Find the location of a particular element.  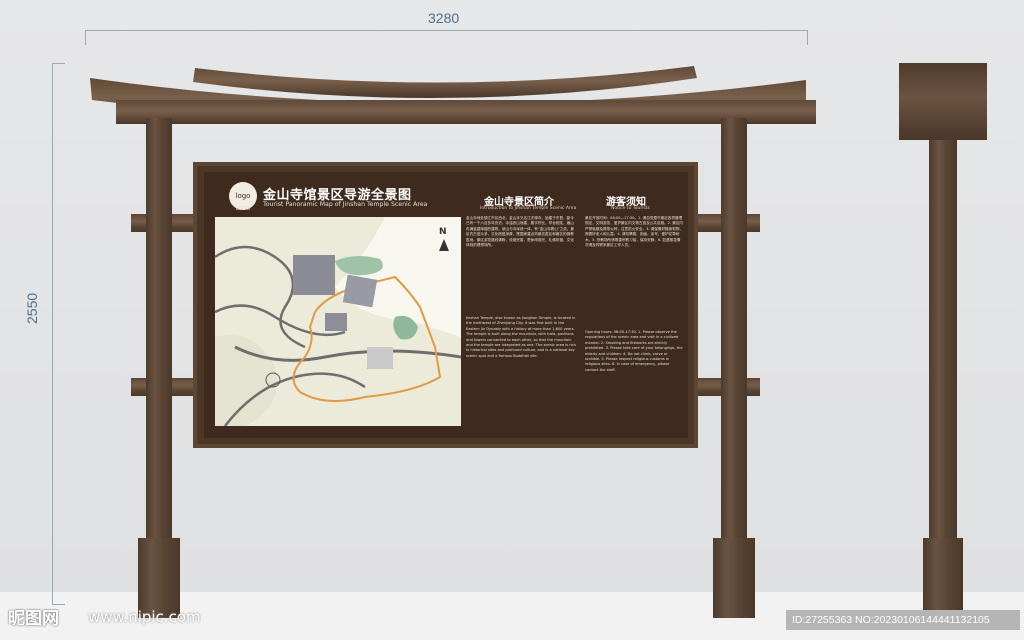

compass-label: N is located at coordinates (443, 232).